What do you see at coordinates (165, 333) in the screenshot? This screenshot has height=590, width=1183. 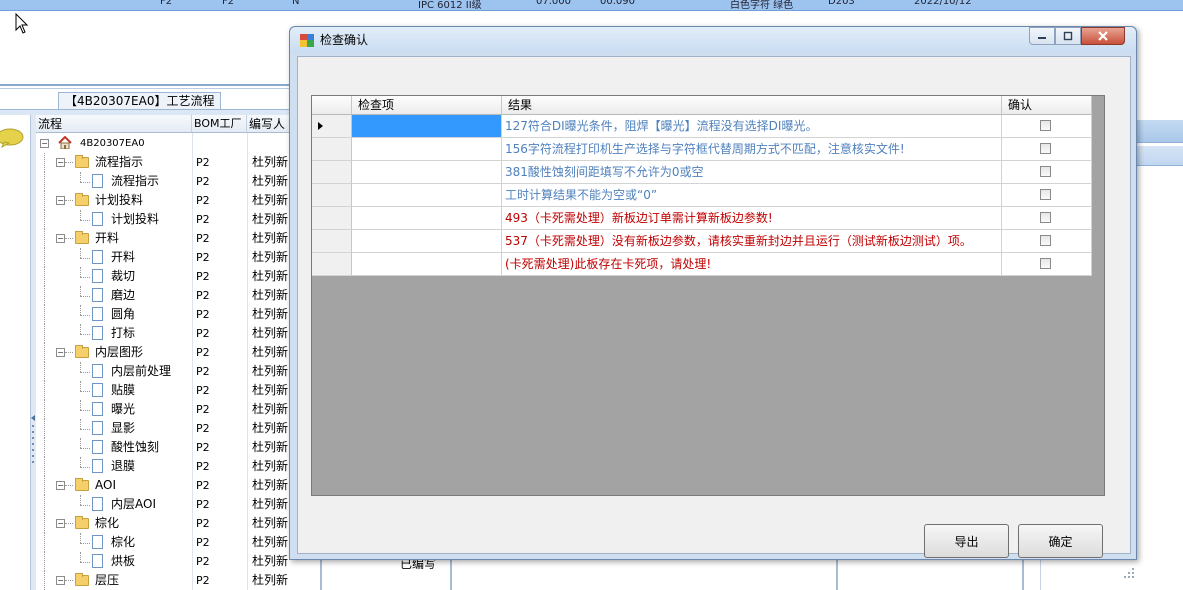 I see `tree-row: 打标 P2 杜列新` at bounding box center [165, 333].